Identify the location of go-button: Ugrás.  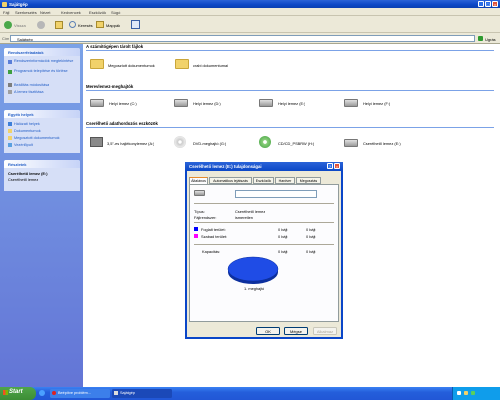
(490, 39).